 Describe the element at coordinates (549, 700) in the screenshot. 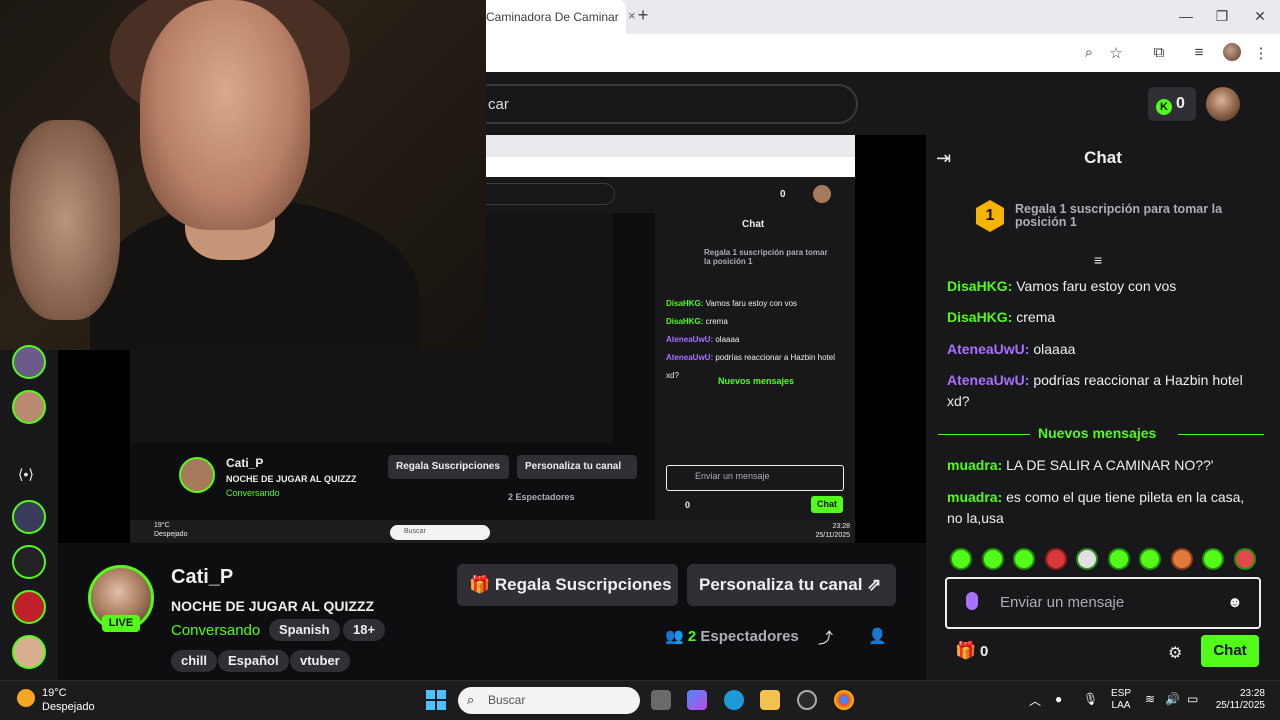

I see `taskbar-search: Buscar` at that location.